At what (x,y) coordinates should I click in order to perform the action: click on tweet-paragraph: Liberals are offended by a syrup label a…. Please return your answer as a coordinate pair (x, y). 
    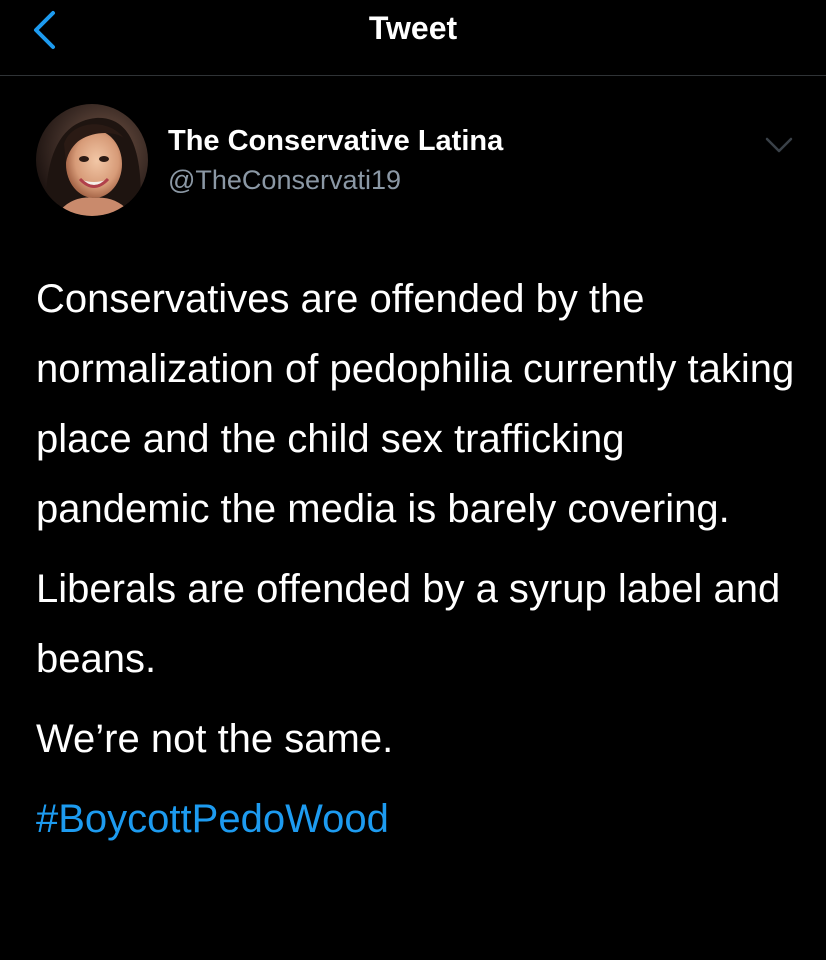
    Looking at the image, I should click on (408, 624).